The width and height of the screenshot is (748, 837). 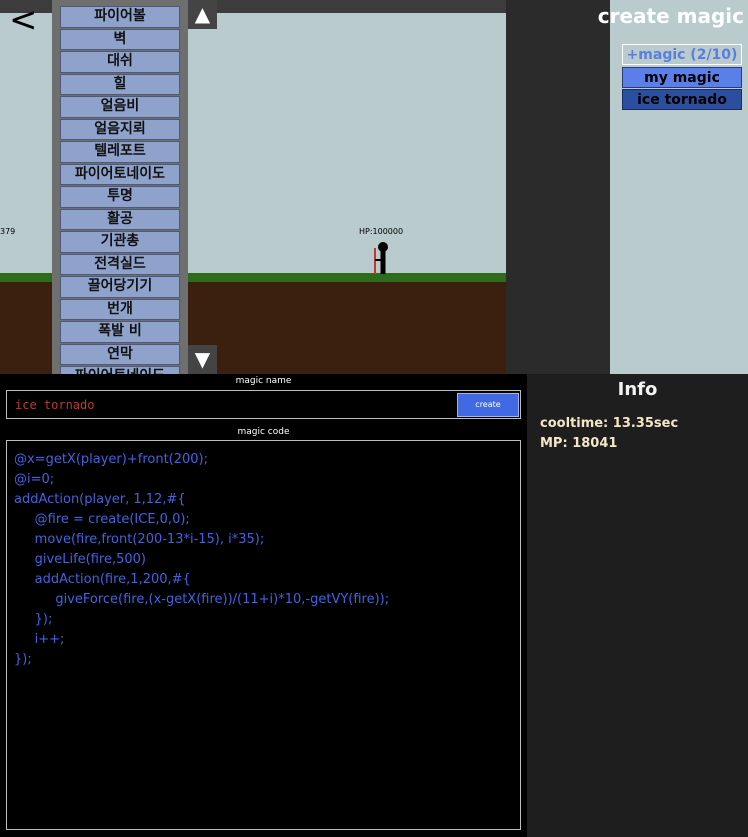 What do you see at coordinates (488, 405) in the screenshot?
I see `create-button: create` at bounding box center [488, 405].